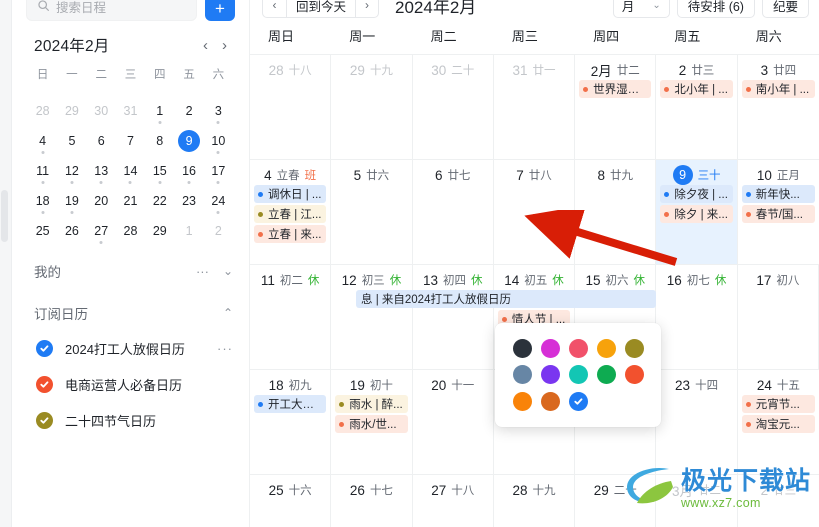 The height and width of the screenshot is (527, 819). What do you see at coordinates (71, 141) in the screenshot?
I see `mini-day-cell: 5` at bounding box center [71, 141].